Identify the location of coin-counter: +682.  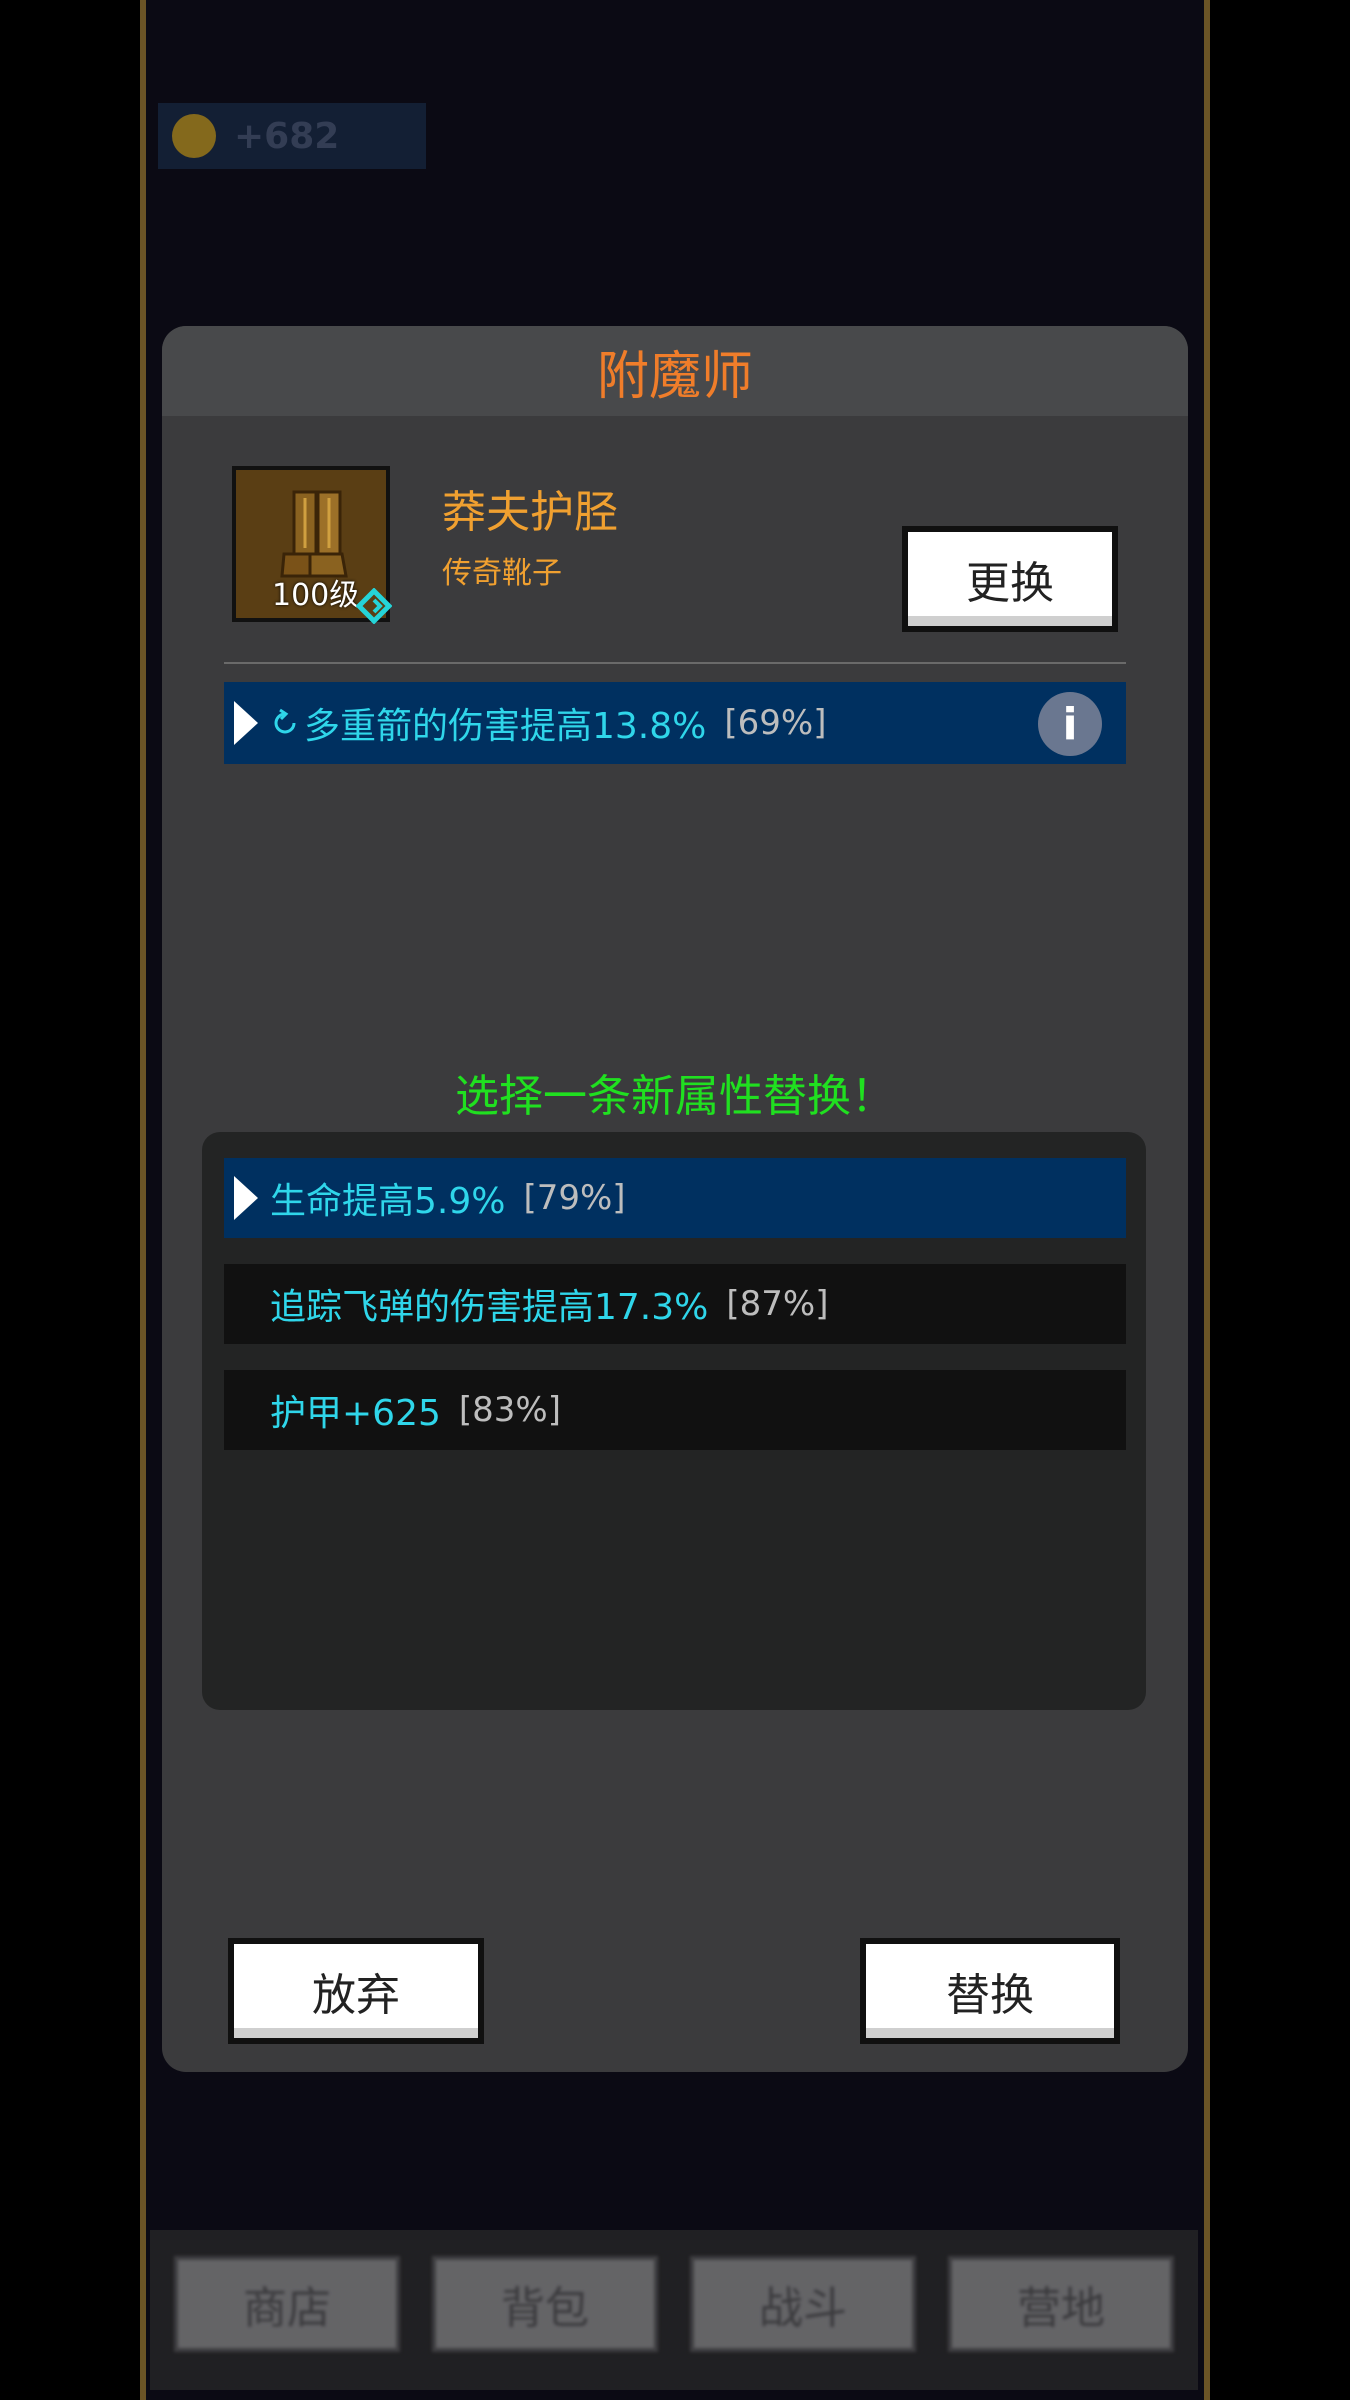
(292, 136).